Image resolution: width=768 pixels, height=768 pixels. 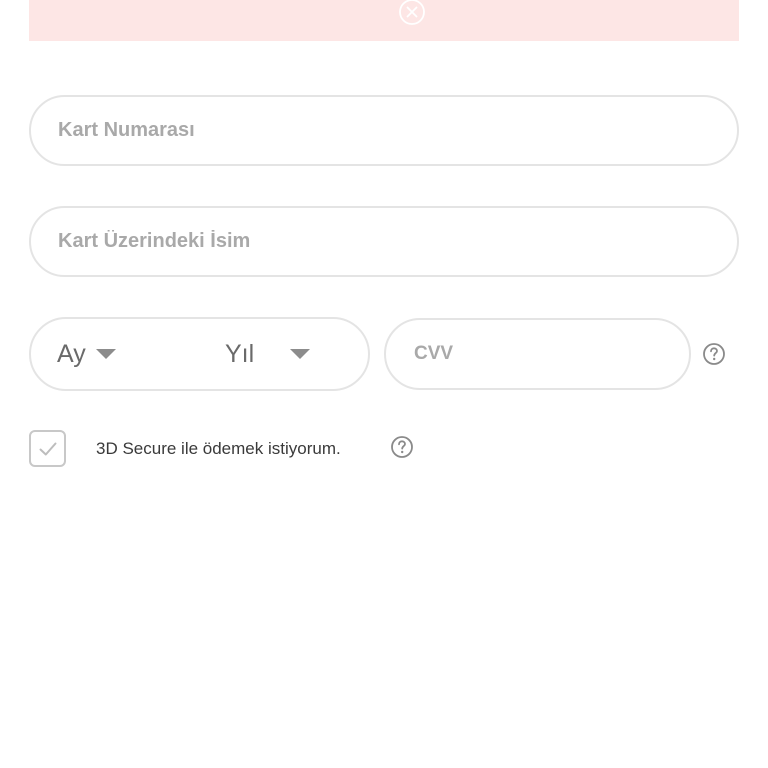 I want to click on cvv-input, so click(x=537, y=354).